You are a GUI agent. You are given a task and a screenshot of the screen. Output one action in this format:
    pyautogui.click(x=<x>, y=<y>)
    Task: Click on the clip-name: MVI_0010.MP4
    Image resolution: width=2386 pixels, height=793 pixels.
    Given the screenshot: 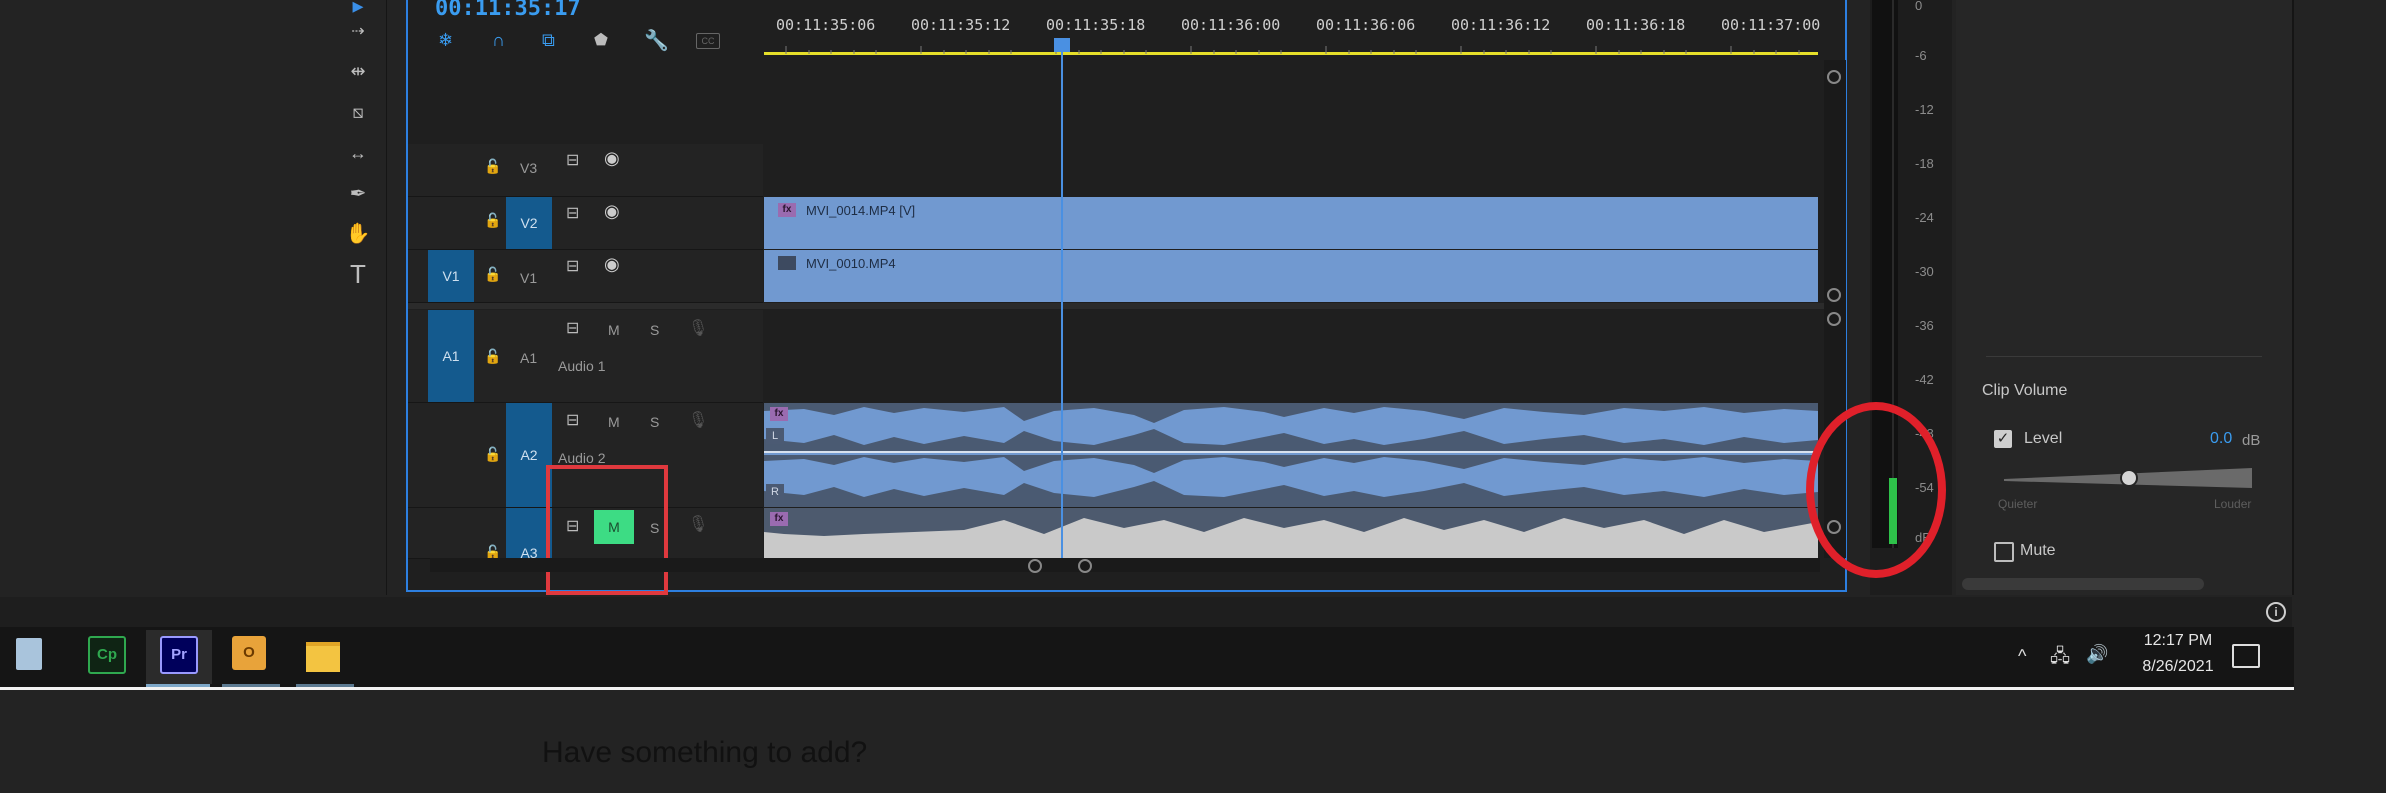 What is the action you would take?
    pyautogui.click(x=851, y=263)
    